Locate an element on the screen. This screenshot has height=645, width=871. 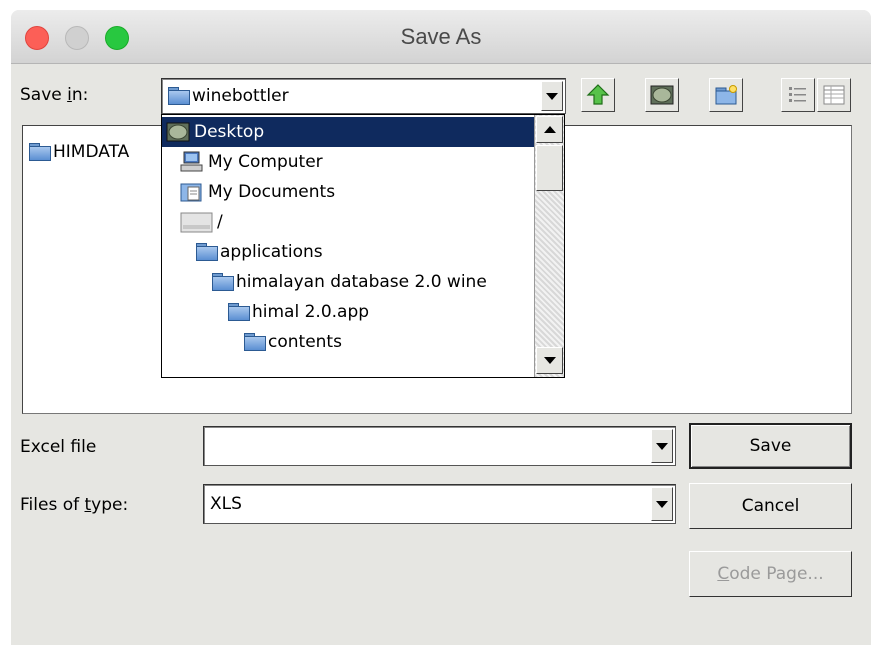
dropdown-item-himalayan-database: himalayan database 2.0 wine is located at coordinates (348, 282).